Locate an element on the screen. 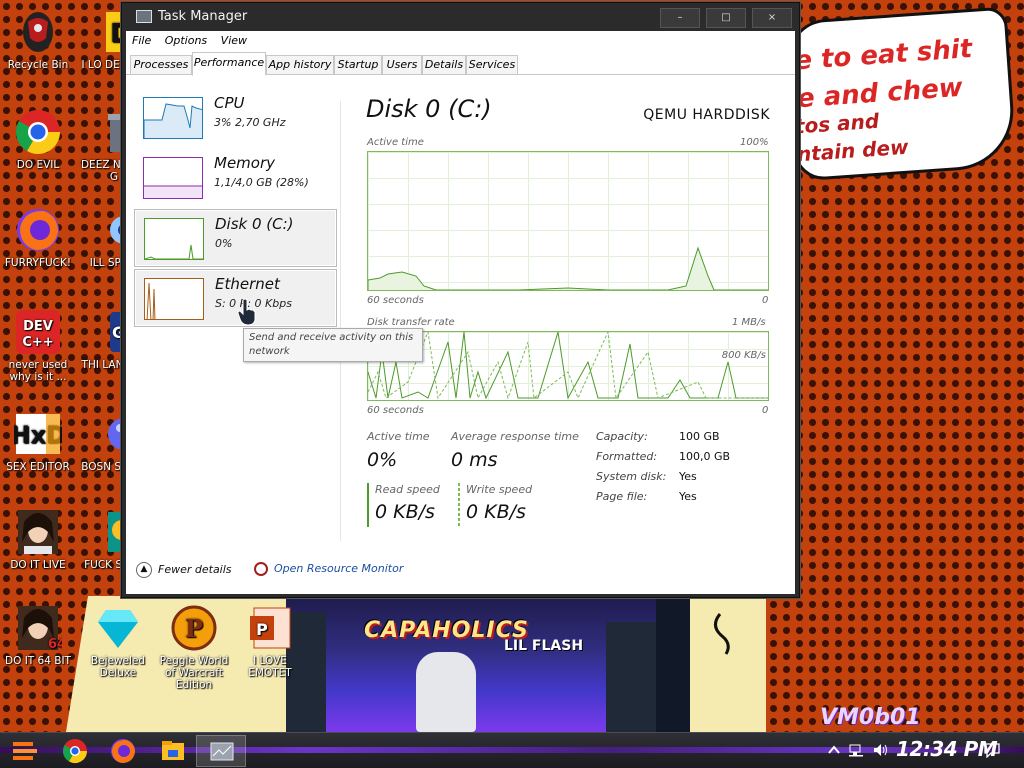  active-time-graph-max: 100% is located at coordinates (754, 142).